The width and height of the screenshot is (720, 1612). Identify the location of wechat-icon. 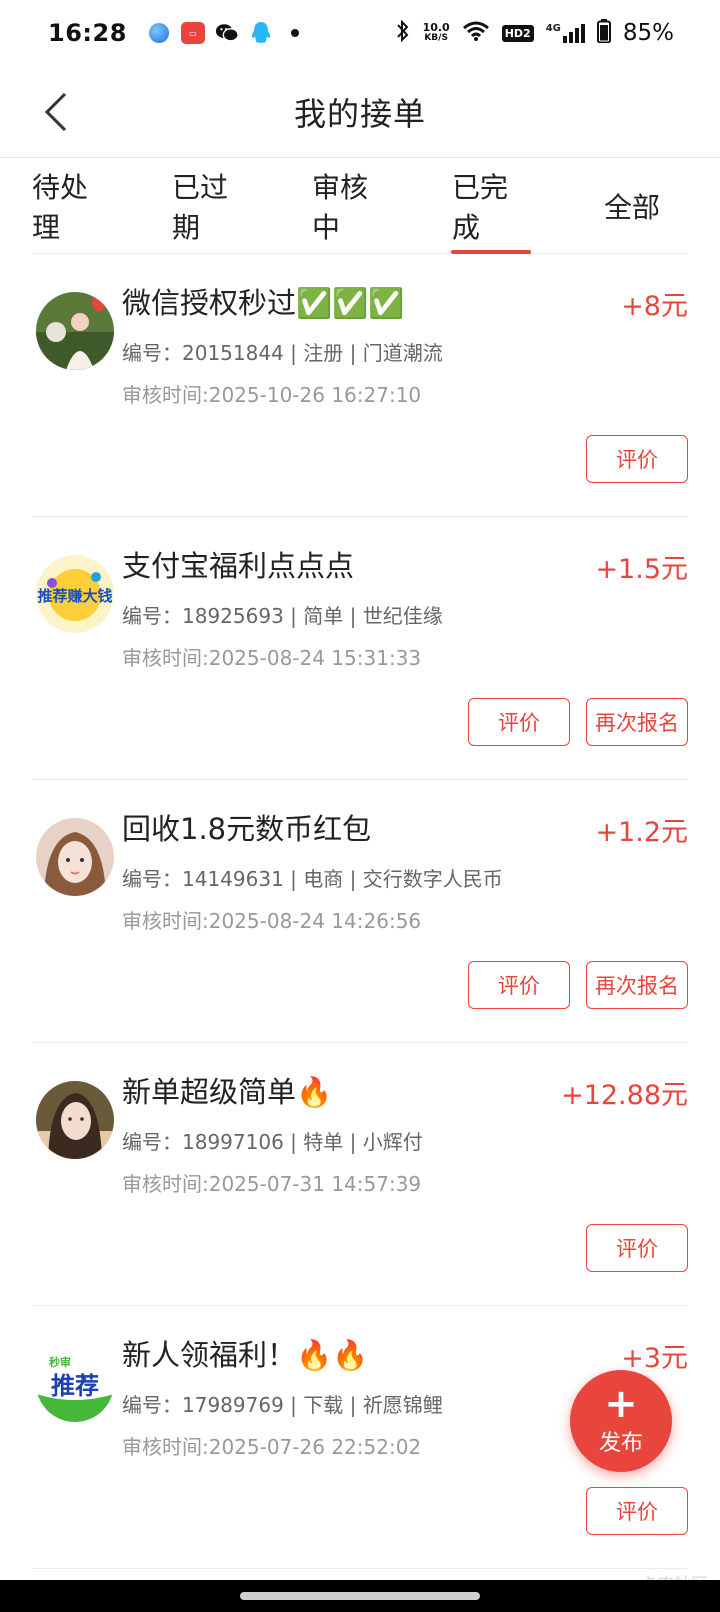
(227, 33).